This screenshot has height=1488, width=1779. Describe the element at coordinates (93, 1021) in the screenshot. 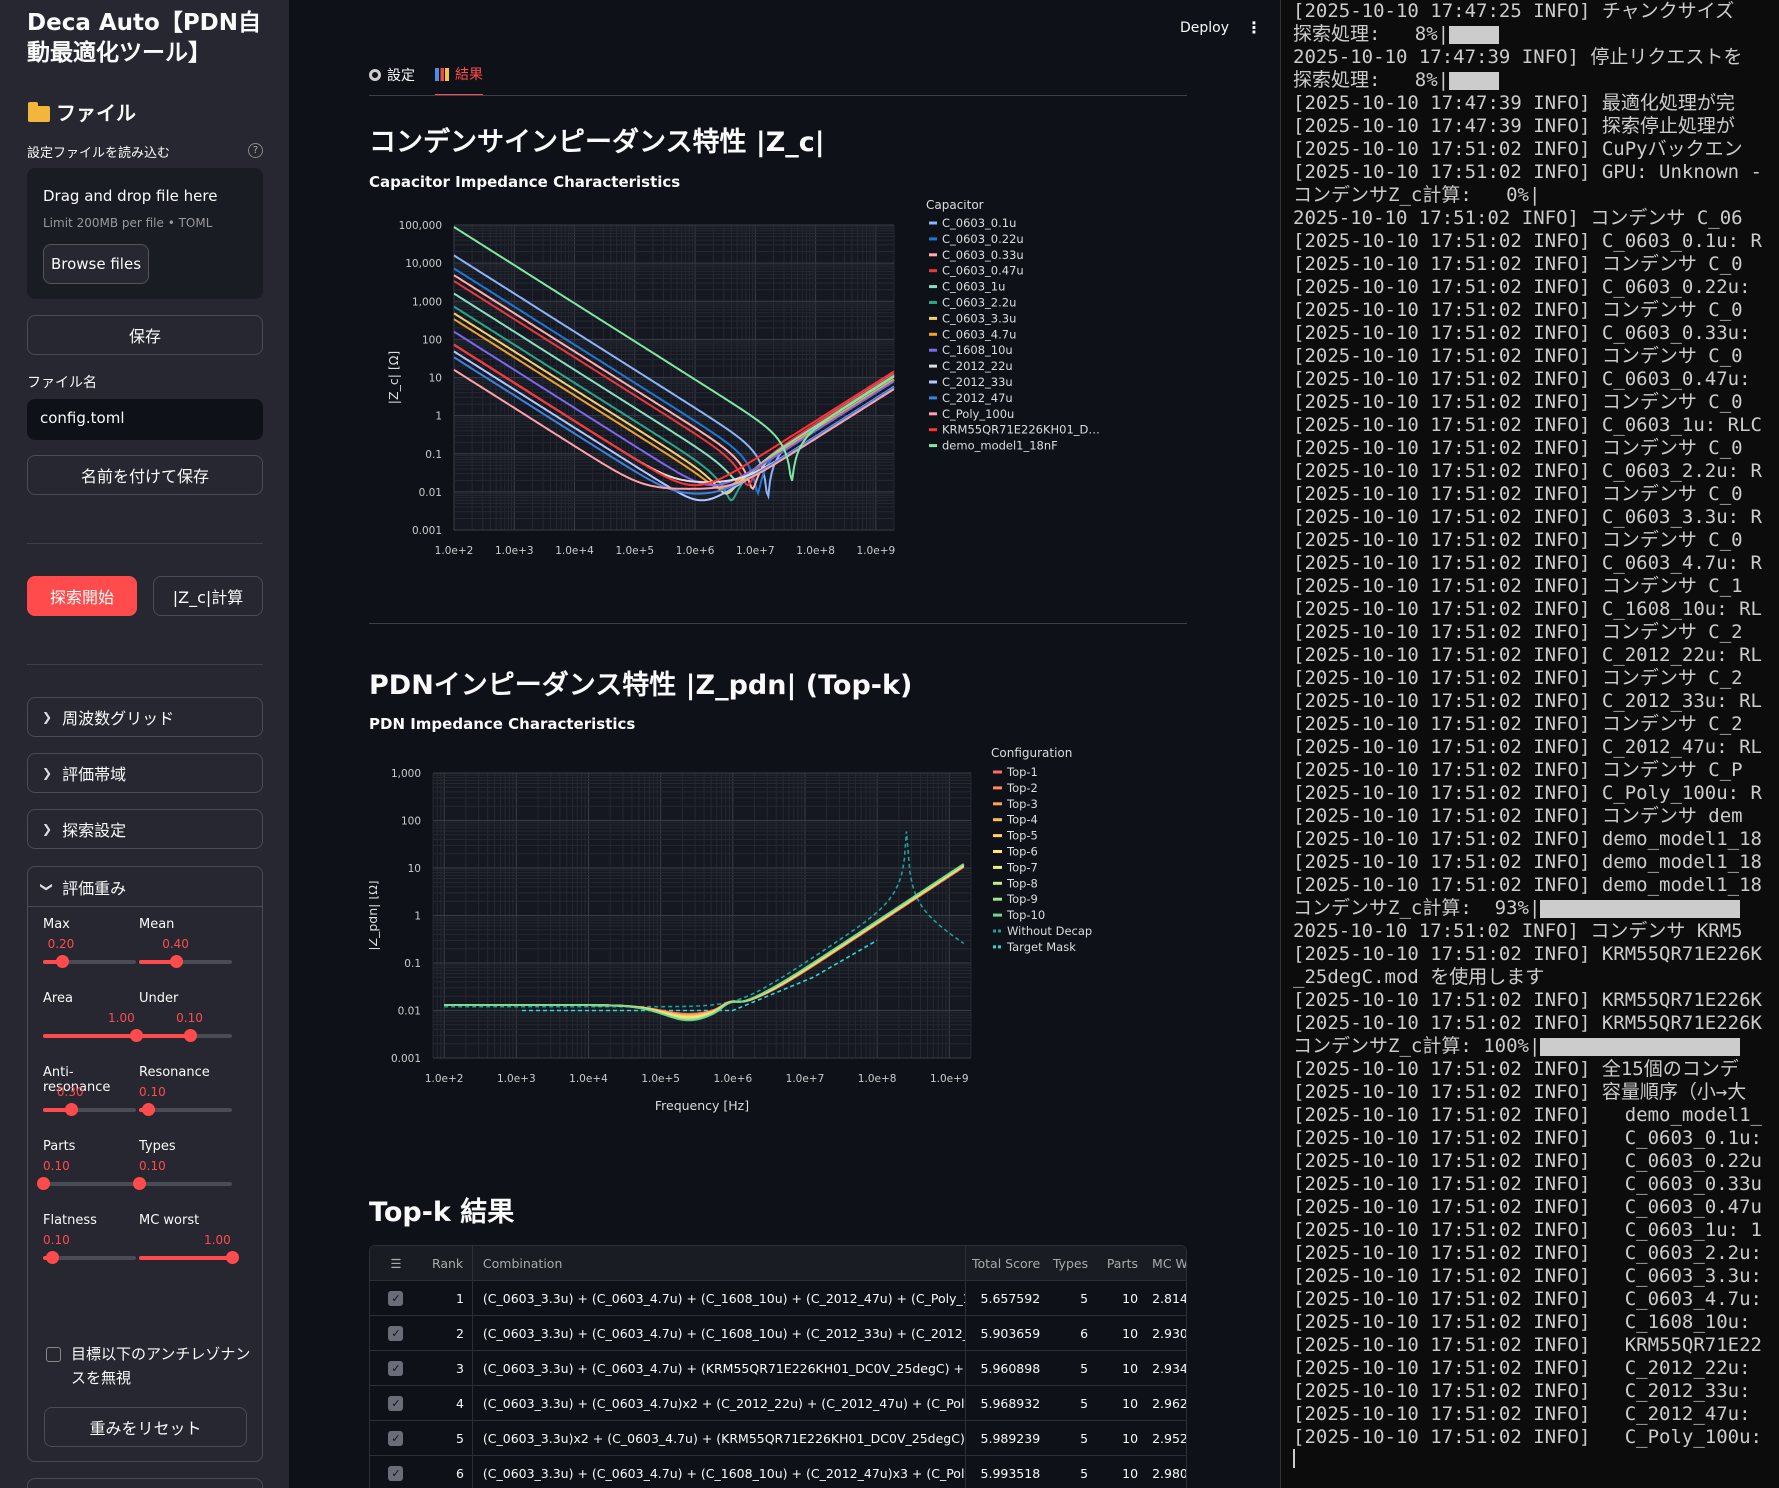

I see `weight-slider-area: Area 1.00` at that location.